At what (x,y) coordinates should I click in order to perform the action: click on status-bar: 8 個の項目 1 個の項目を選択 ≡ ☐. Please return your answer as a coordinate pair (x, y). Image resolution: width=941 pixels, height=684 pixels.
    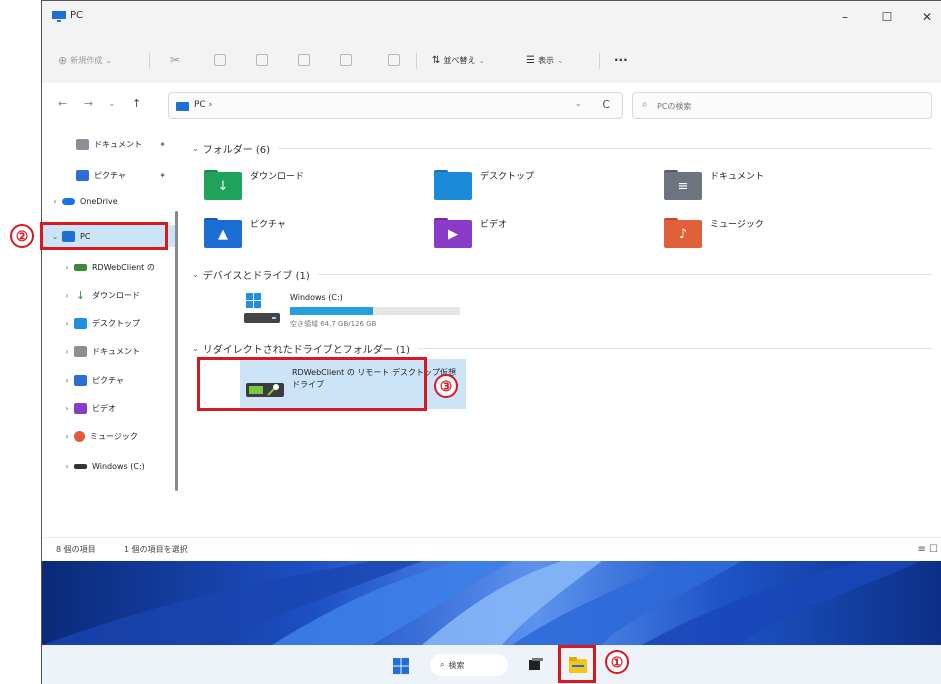
    Looking at the image, I should click on (491, 549).